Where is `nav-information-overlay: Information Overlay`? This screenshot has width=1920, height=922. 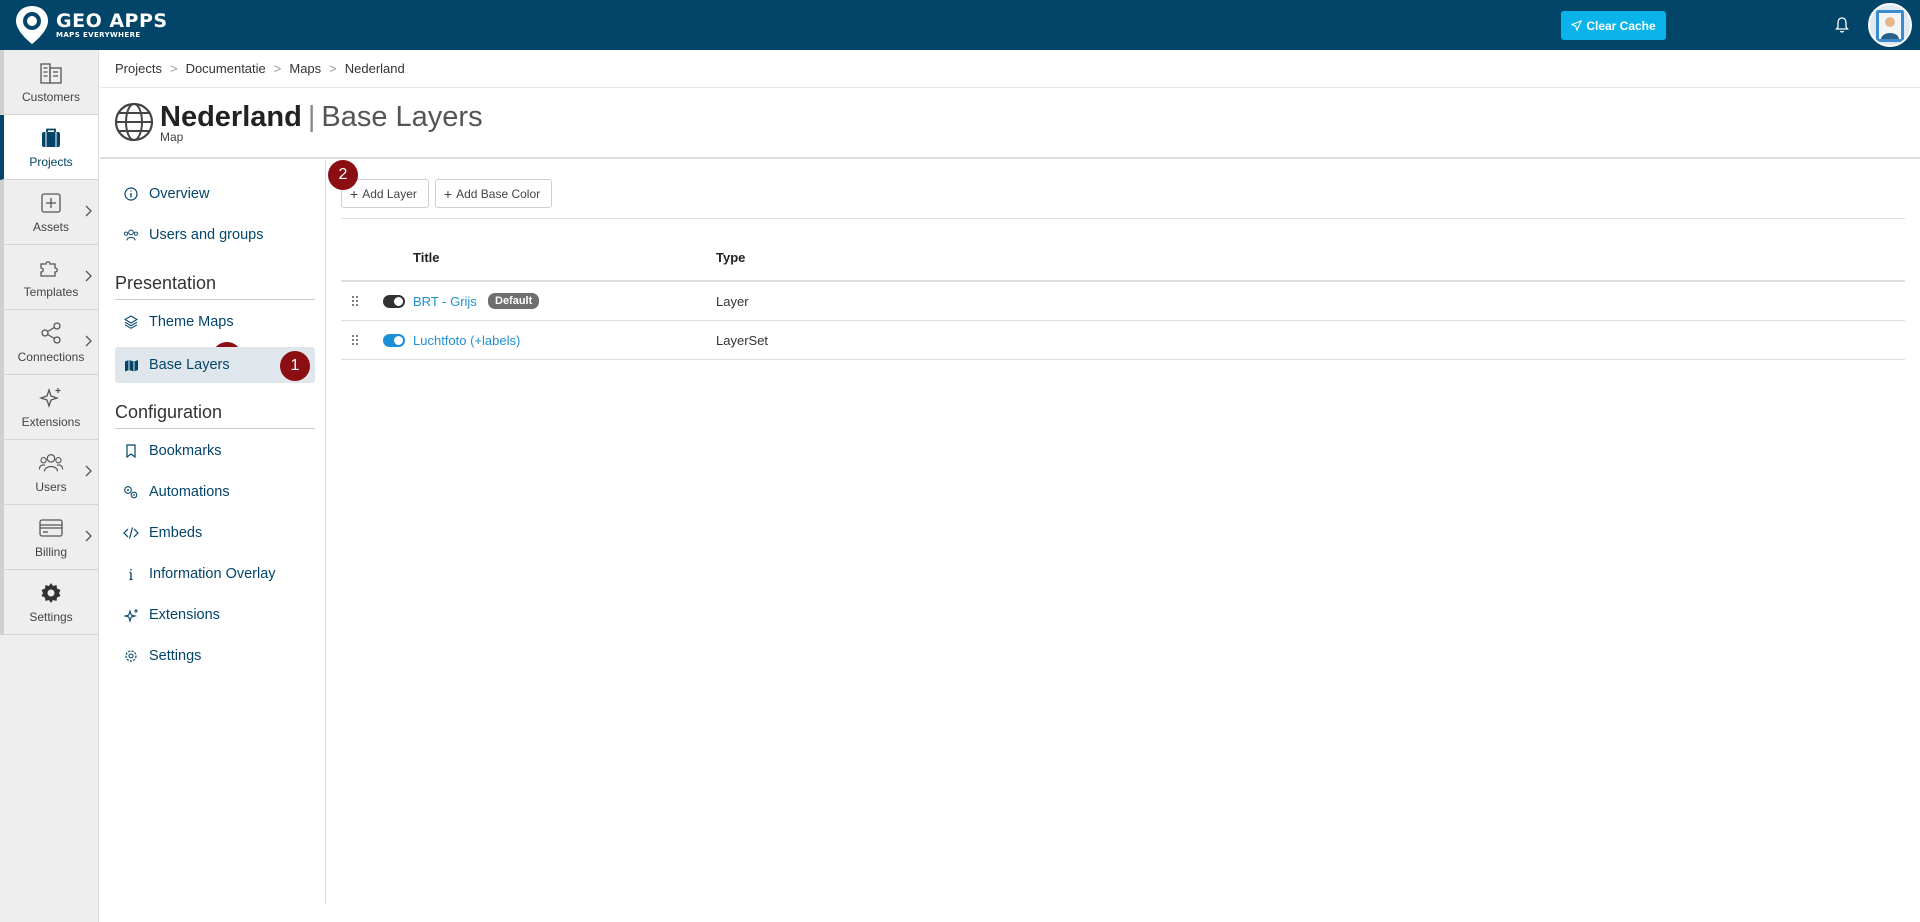
nav-information-overlay: Information Overlay is located at coordinates (215, 574).